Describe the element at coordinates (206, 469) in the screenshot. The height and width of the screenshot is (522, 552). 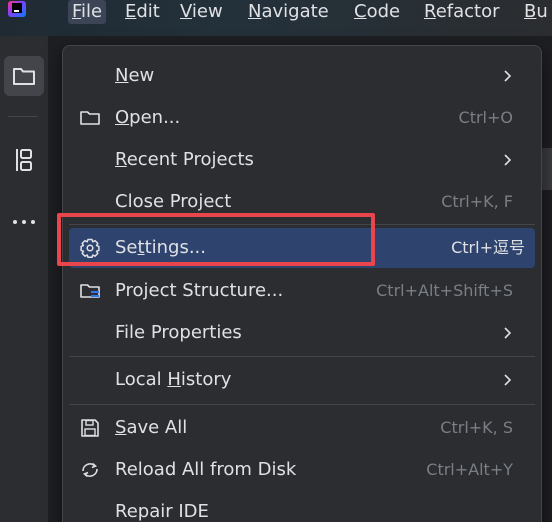
I see `menu-item-label: Reload All from Disk` at that location.